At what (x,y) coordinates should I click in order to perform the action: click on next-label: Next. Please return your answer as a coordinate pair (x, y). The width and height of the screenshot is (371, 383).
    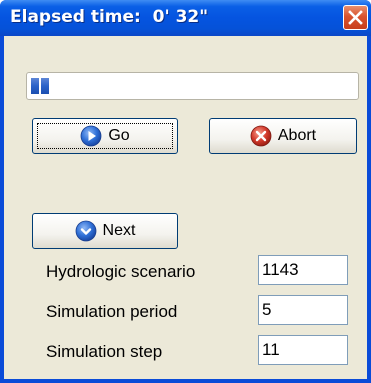
    Looking at the image, I should click on (119, 230).